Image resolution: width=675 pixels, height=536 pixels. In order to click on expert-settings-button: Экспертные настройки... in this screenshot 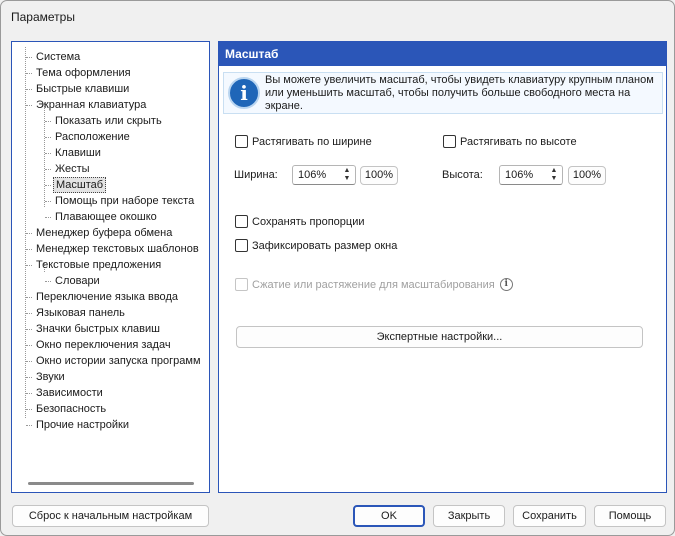, I will do `click(439, 337)`.